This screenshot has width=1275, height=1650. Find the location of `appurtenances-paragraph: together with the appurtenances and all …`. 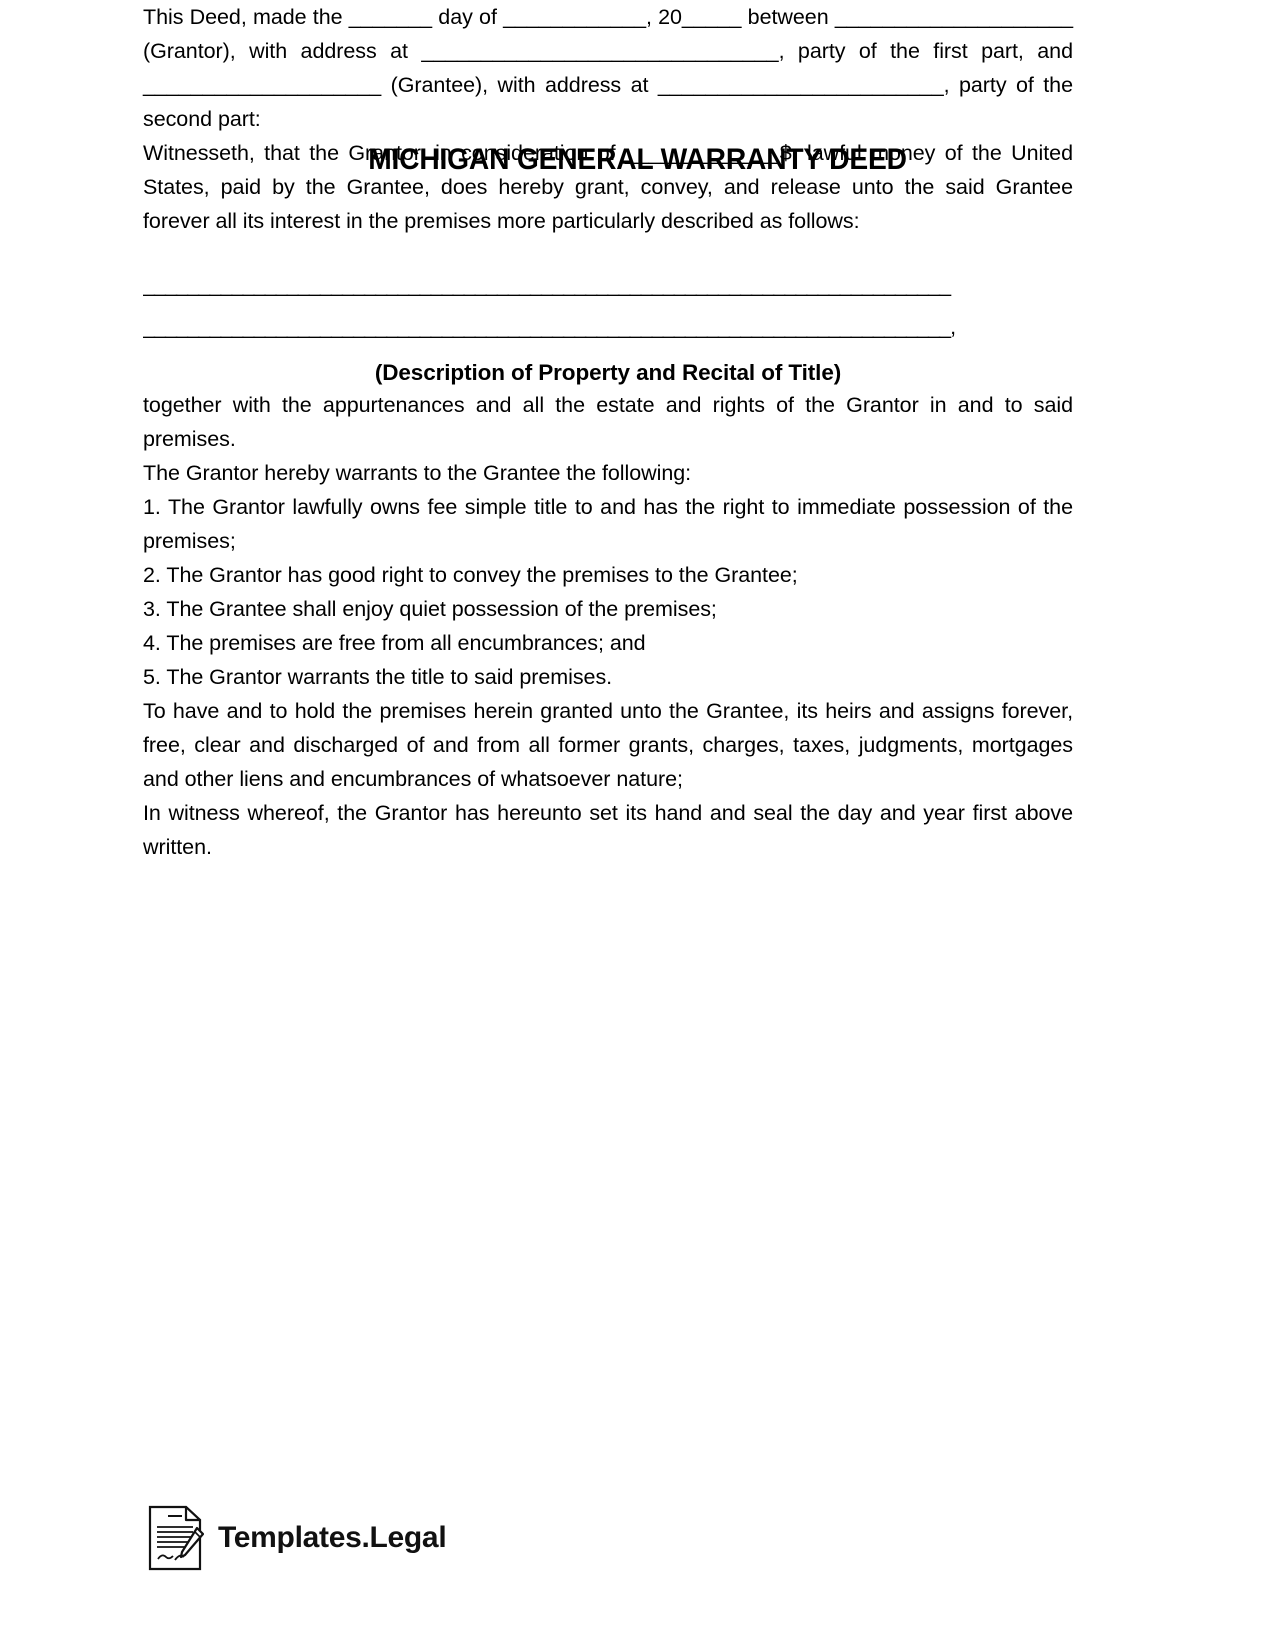

appurtenances-paragraph: together with the appurtenances and all … is located at coordinates (608, 422).